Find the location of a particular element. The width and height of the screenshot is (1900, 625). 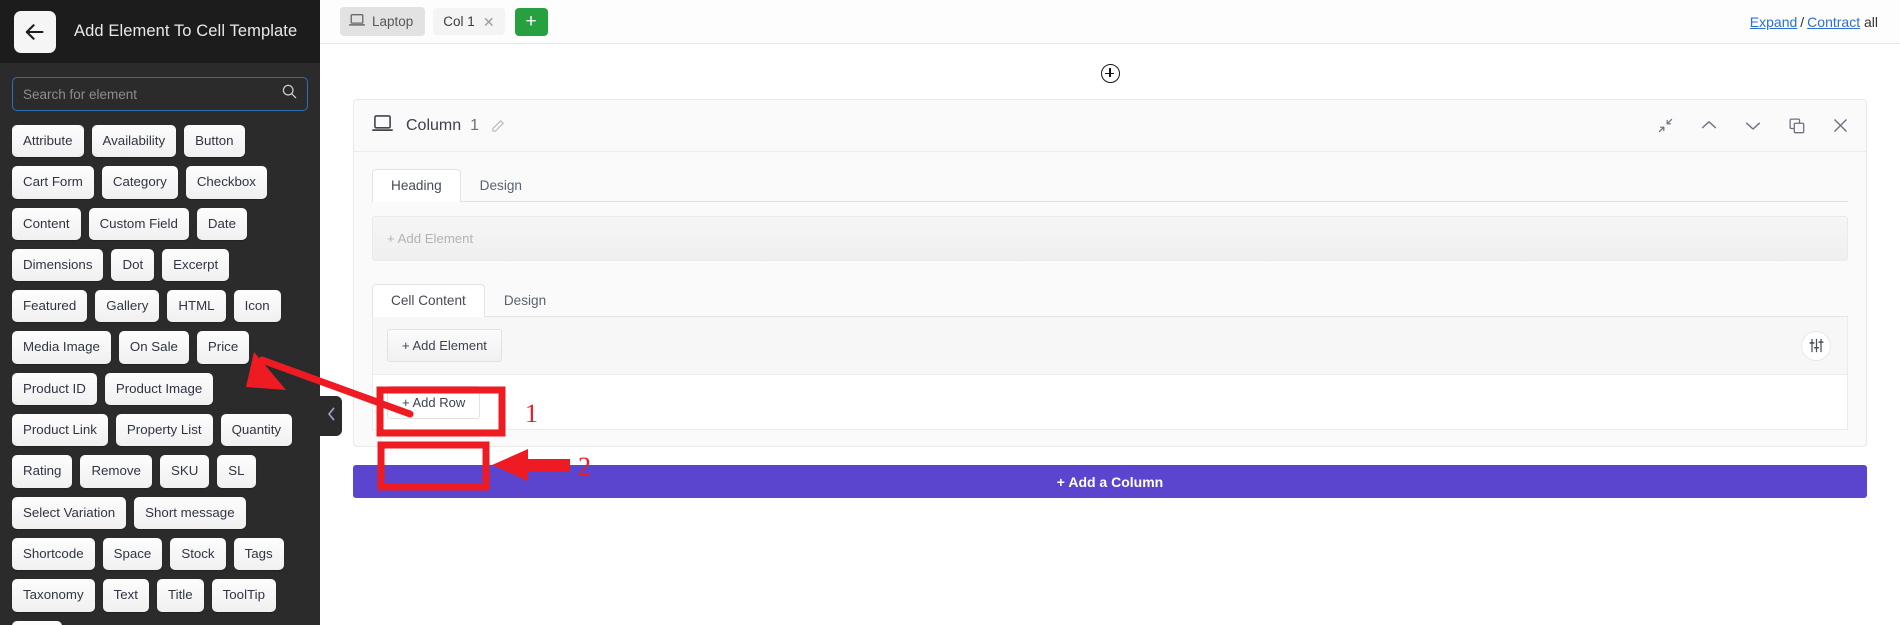

add-tab-label: + is located at coordinates (531, 21).